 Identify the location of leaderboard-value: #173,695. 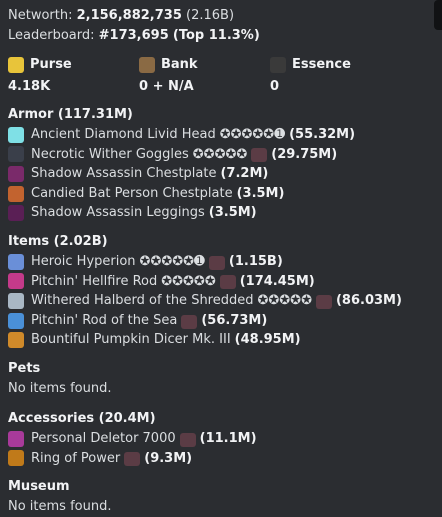
(133, 35).